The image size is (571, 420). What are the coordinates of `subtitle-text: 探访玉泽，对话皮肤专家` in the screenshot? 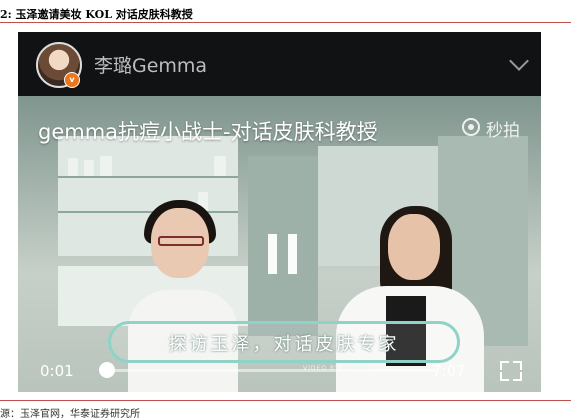 It's located at (284, 344).